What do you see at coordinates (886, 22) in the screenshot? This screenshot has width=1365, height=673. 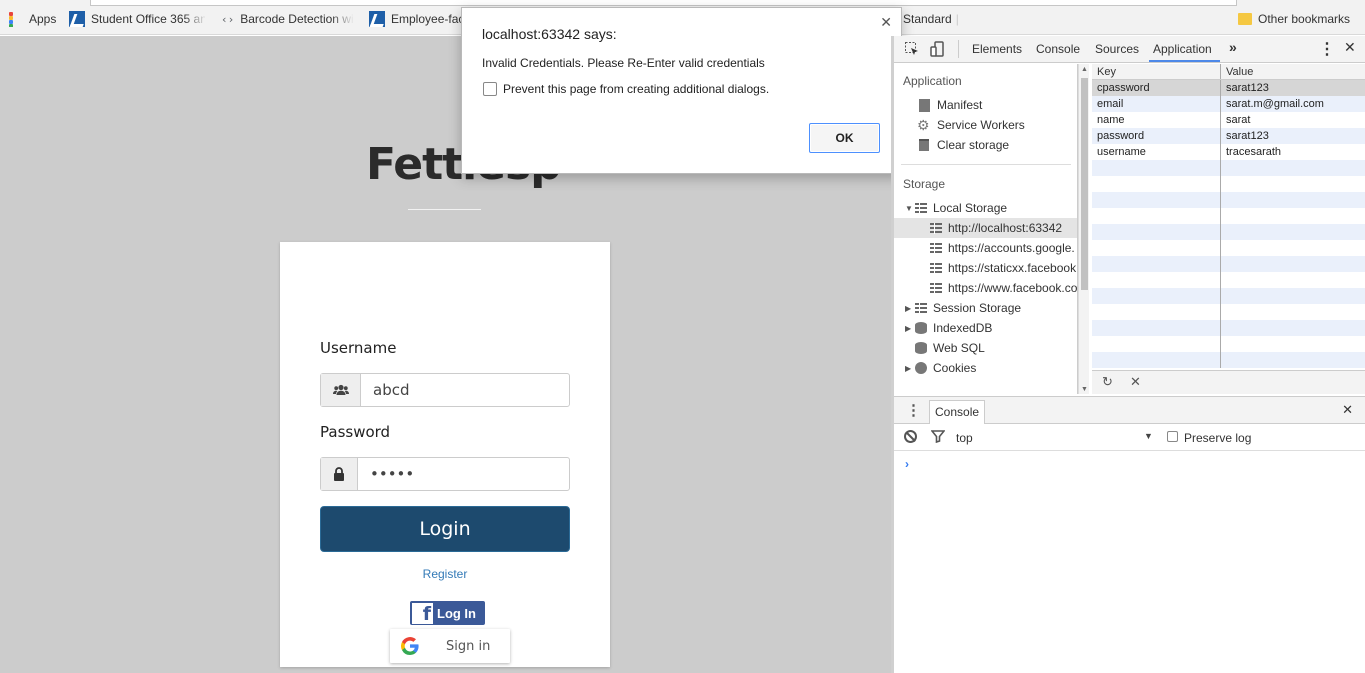 I see `close-icon: ✕` at bounding box center [886, 22].